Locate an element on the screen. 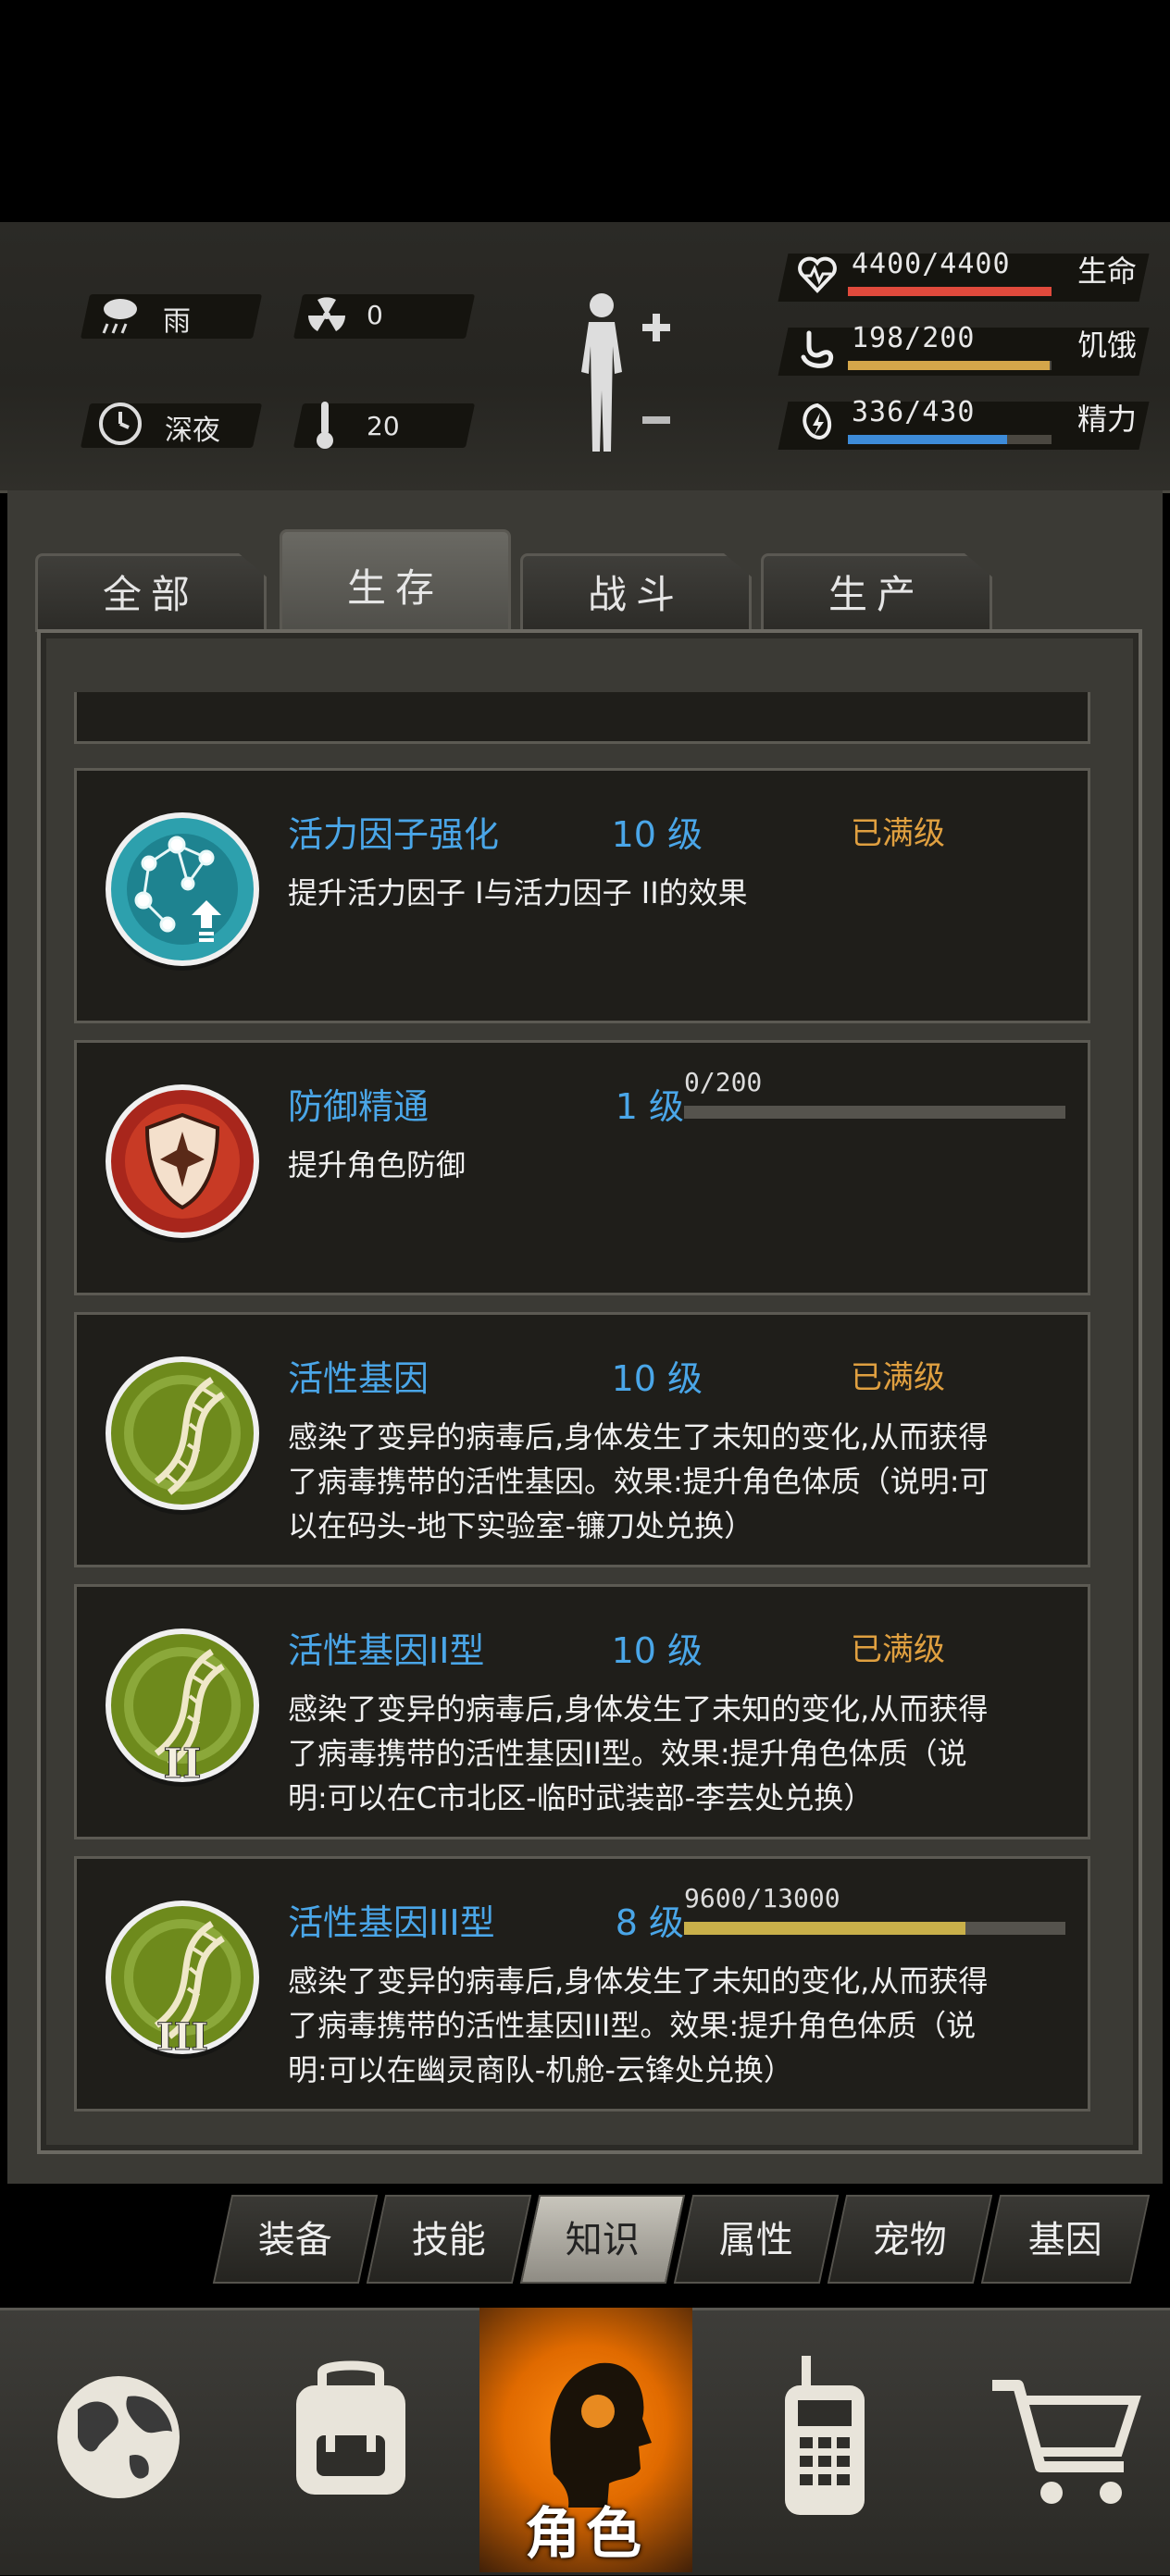 Image resolution: width=1170 pixels, height=2576 pixels. energy-bar is located at coordinates (927, 440).